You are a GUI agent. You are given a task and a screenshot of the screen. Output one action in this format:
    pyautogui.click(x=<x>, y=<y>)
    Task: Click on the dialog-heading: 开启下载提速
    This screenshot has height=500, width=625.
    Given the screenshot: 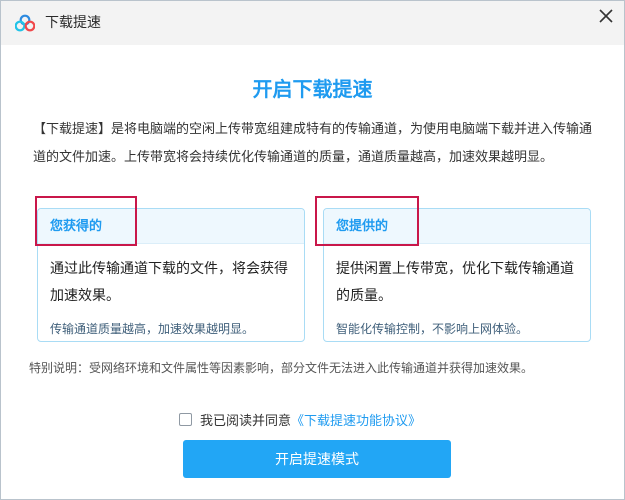 What is the action you would take?
    pyautogui.click(x=312, y=89)
    